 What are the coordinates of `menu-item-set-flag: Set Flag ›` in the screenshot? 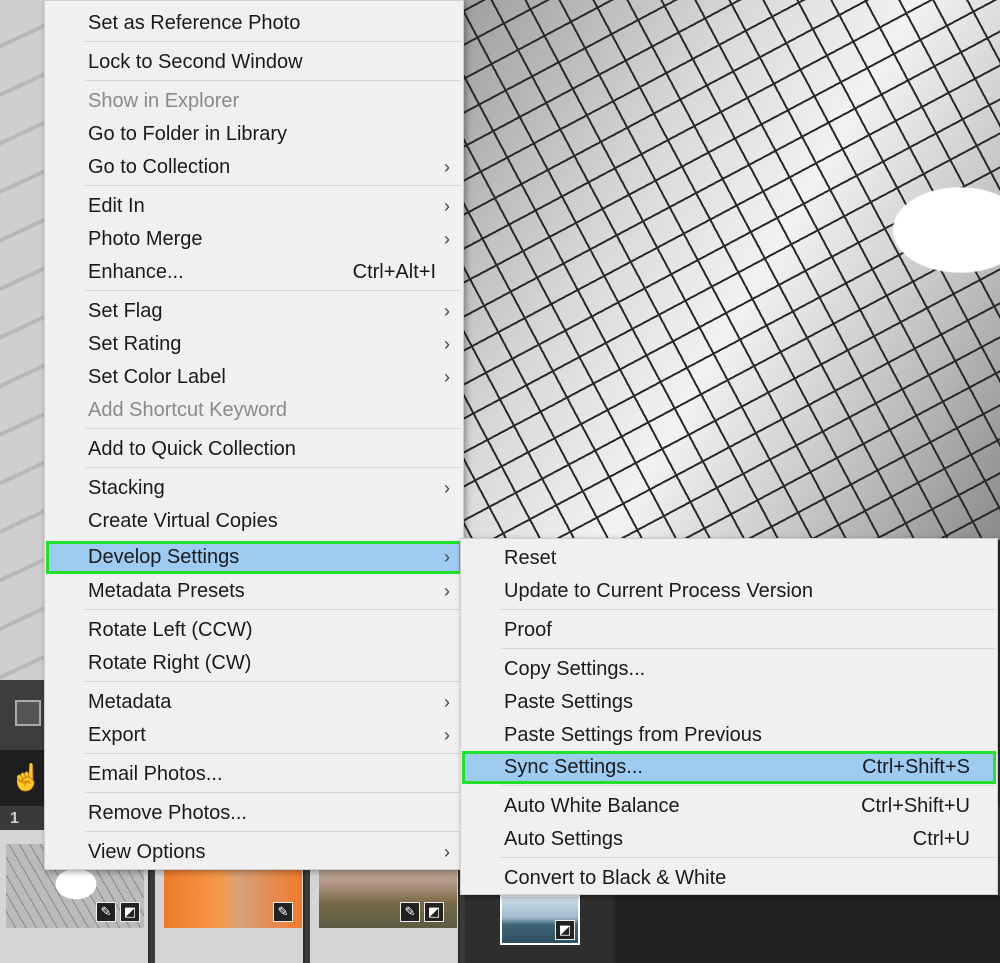 It's located at (254, 311).